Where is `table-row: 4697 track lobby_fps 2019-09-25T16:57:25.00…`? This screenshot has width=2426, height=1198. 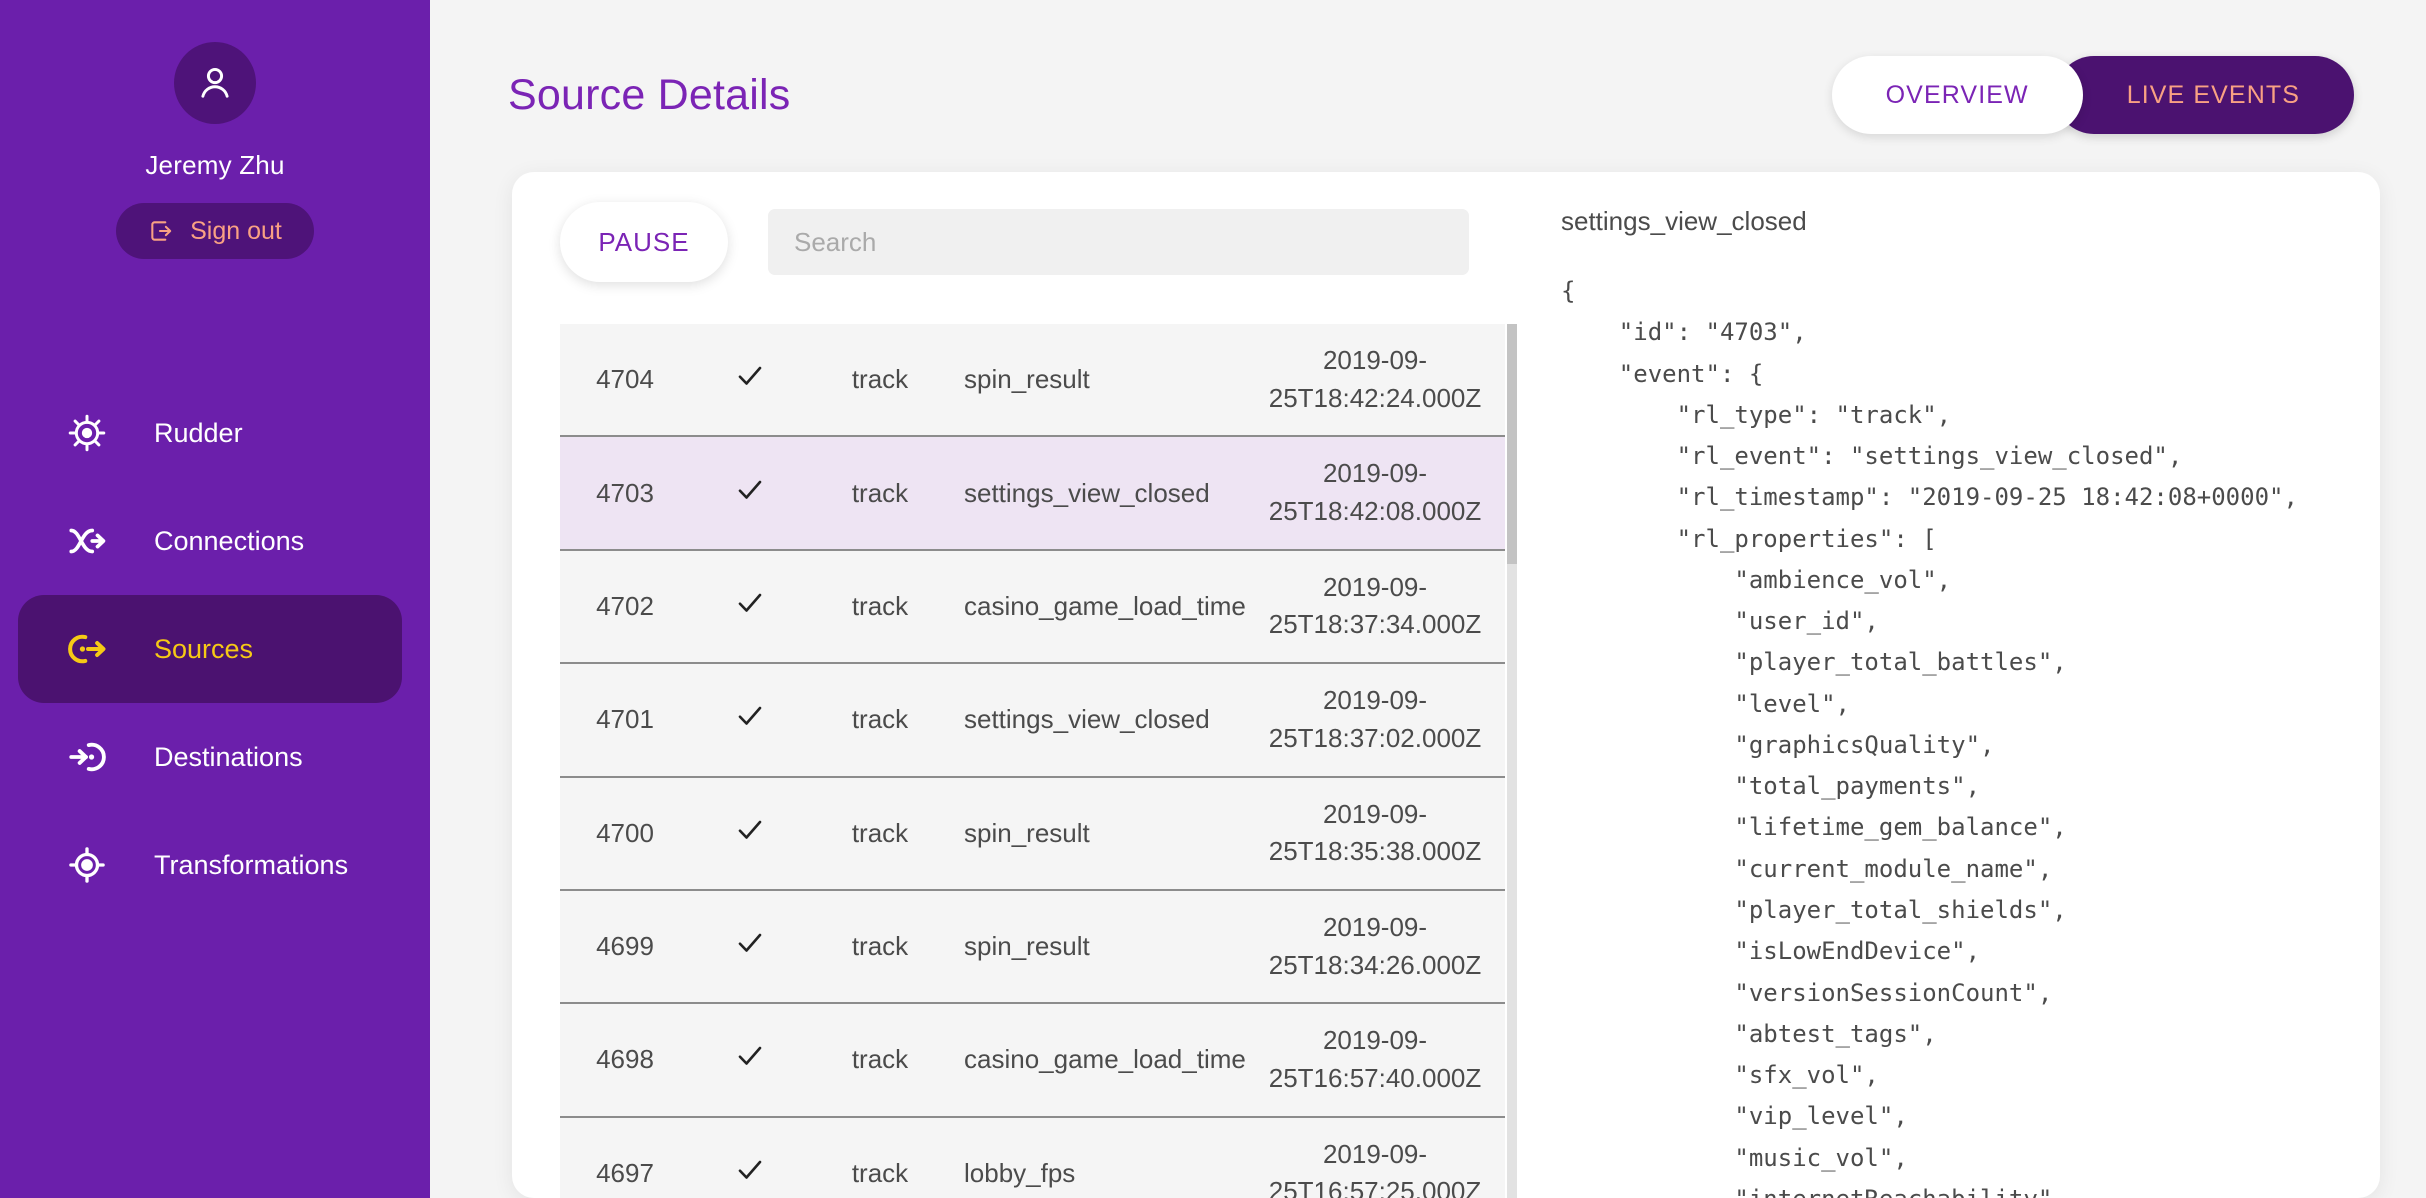 table-row: 4697 track lobby_fps 2019-09-25T16:57:25.00… is located at coordinates (1032, 1157).